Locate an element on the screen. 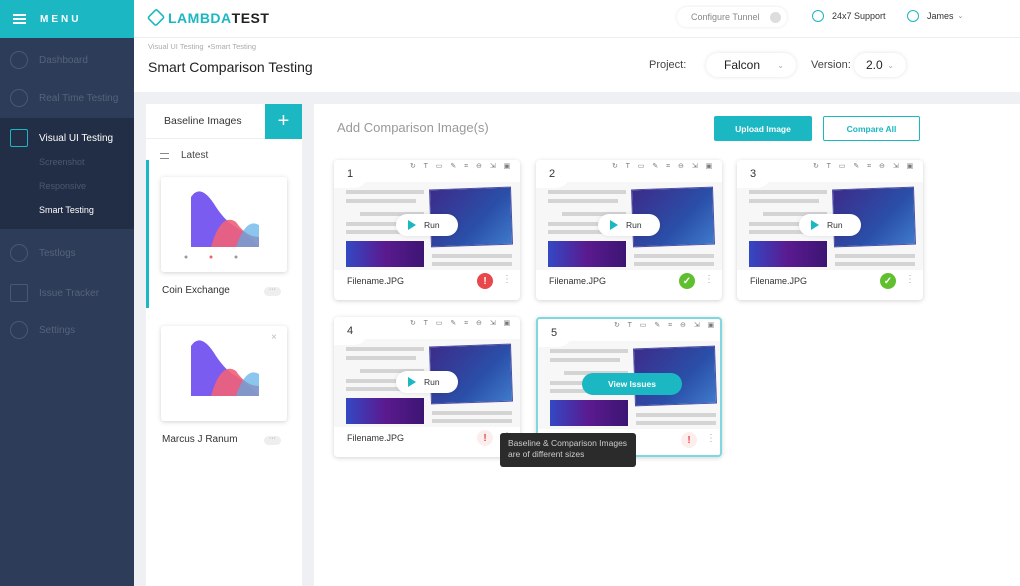 The width and height of the screenshot is (1020, 586). card-thumbnail: View Issues is located at coordinates (629, 385).